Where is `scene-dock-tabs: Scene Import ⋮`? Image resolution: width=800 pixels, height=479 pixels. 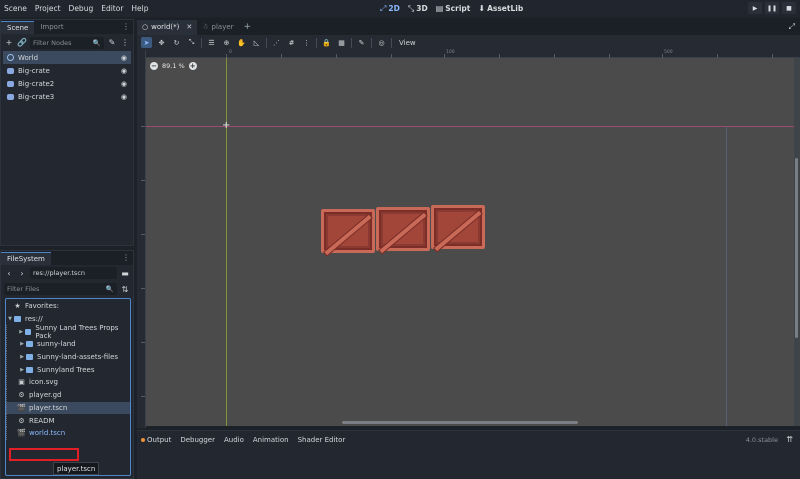 scene-dock-tabs: Scene Import ⋮ is located at coordinates (67, 27).